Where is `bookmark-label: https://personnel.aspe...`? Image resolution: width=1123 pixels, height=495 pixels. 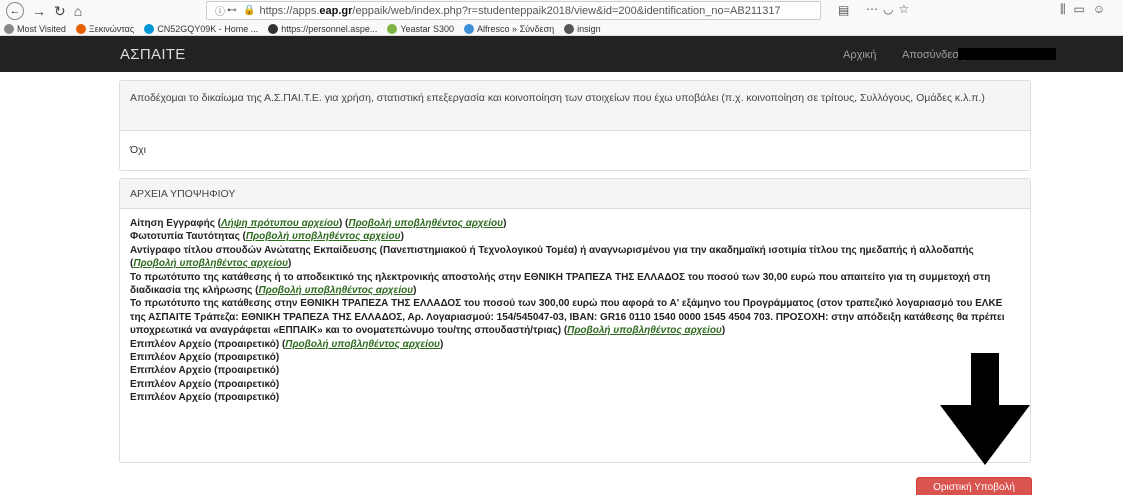
bookmark-label: https://personnel.aspe... is located at coordinates (329, 28).